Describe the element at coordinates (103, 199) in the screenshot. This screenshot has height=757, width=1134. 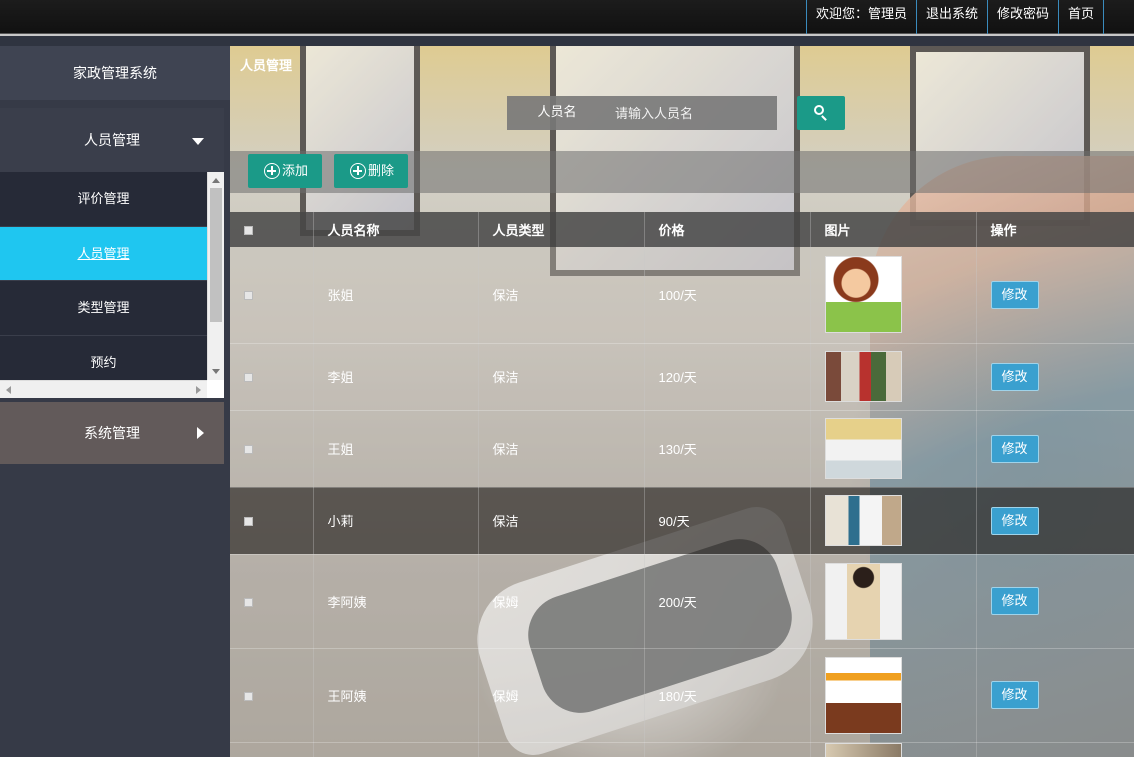
I see `sidebar-item-reviews: 评价管理` at that location.